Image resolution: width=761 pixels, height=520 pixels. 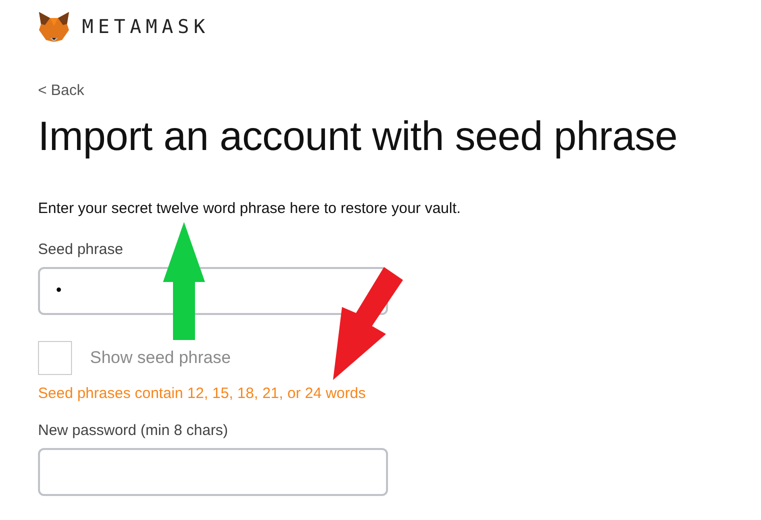 What do you see at coordinates (61, 90) in the screenshot?
I see `back-link: < Back` at bounding box center [61, 90].